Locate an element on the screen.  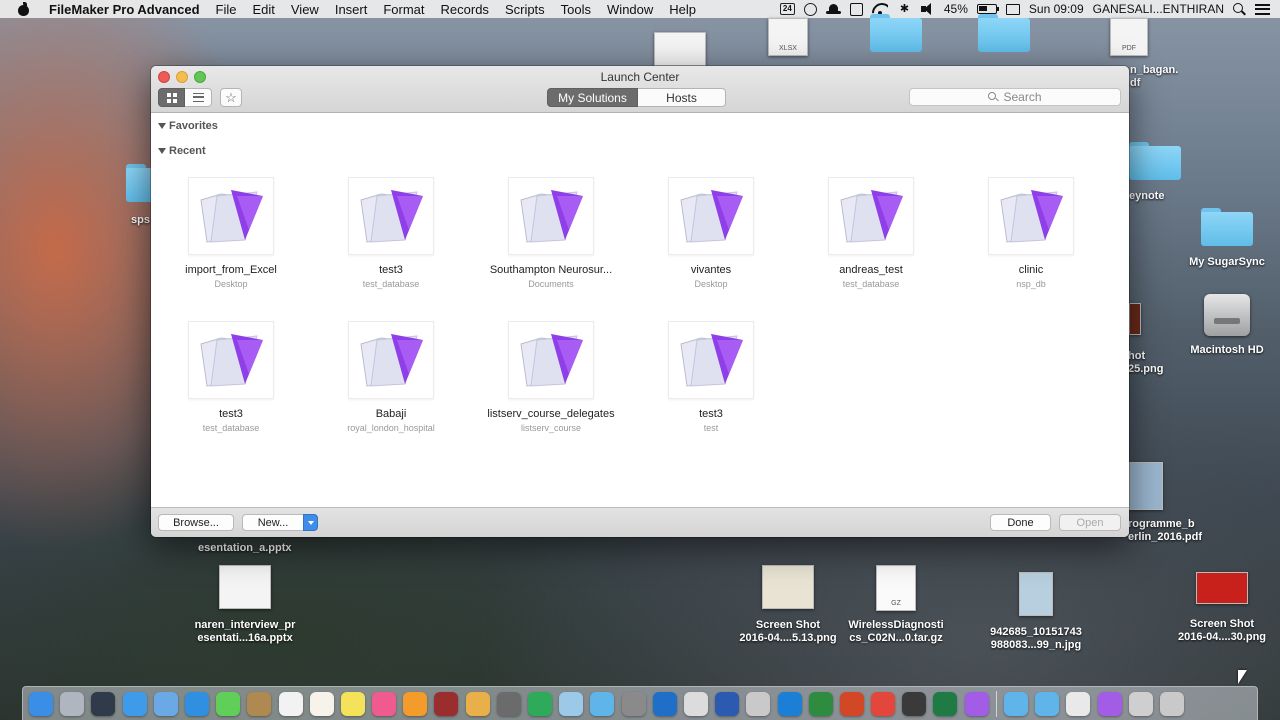
desktop-partial-thumb-shot is located at coordinates (1135, 319).